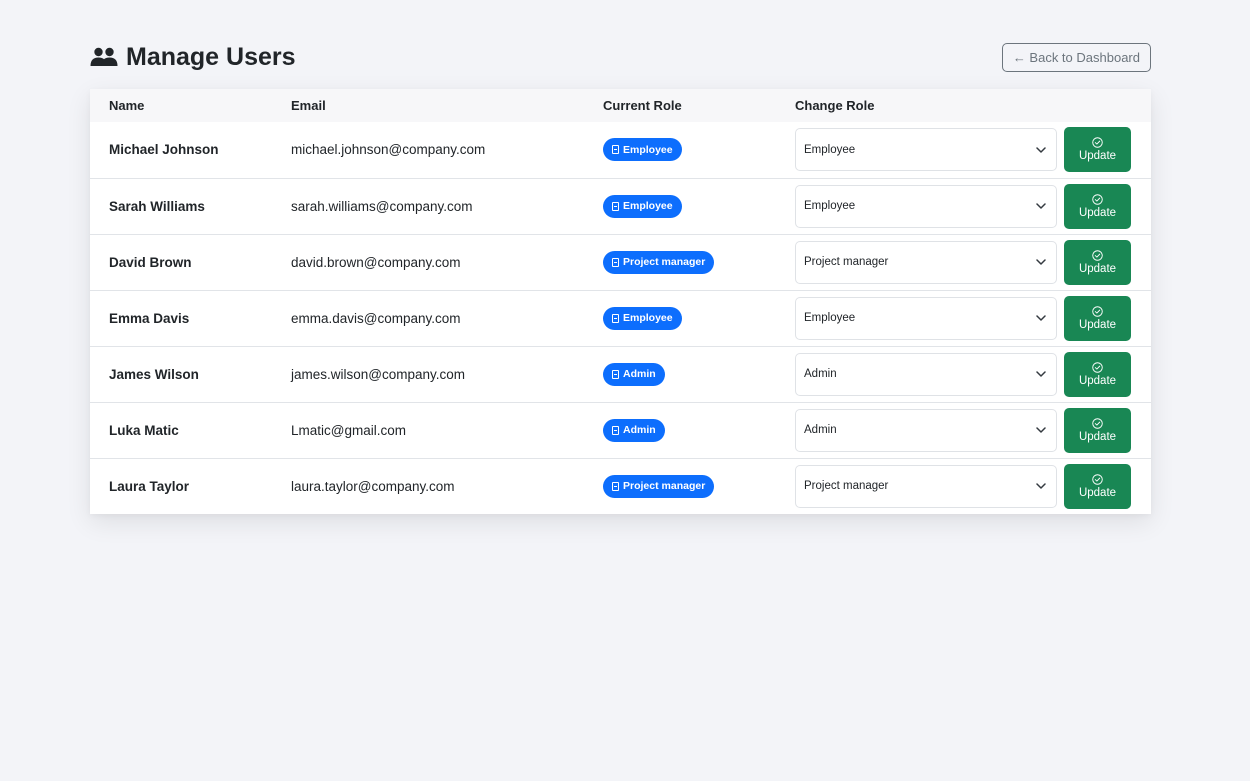  Describe the element at coordinates (846, 262) in the screenshot. I see `role-select-value: Project manager` at that location.